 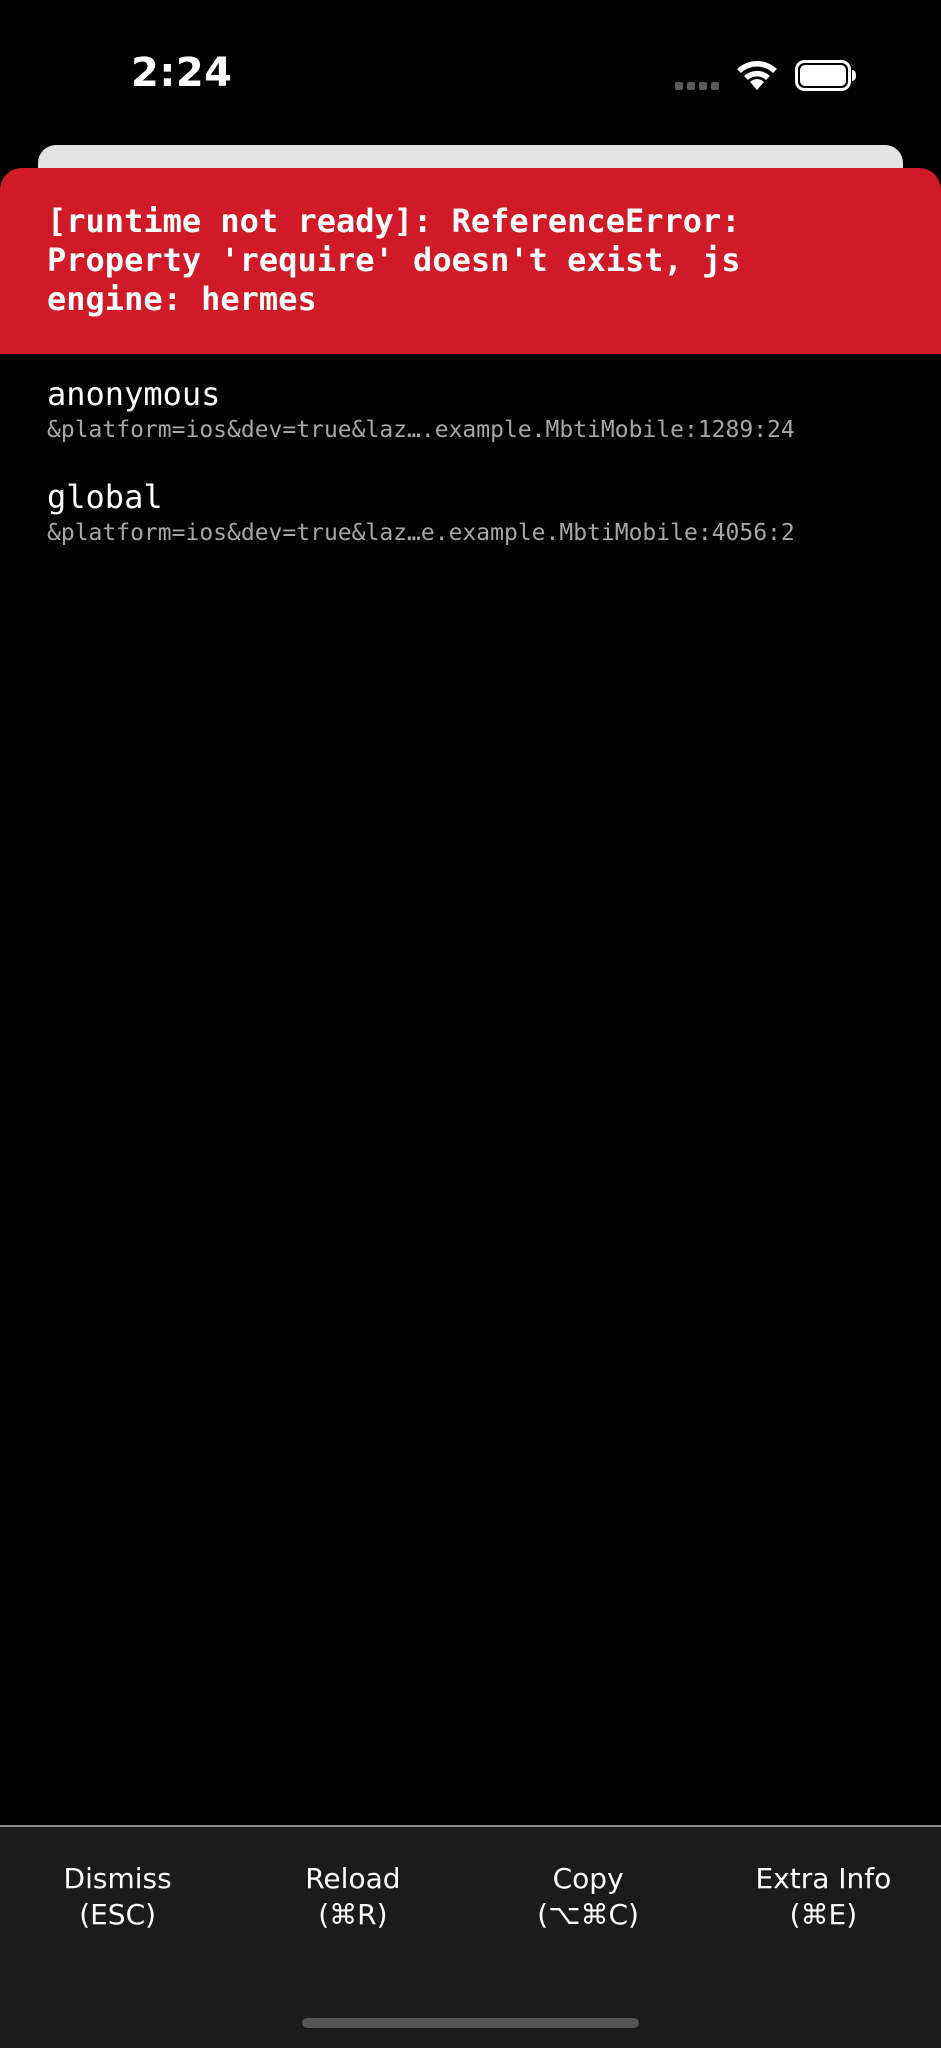 I want to click on extra-info-button-shortcut: (⌘E), so click(x=823, y=1914).